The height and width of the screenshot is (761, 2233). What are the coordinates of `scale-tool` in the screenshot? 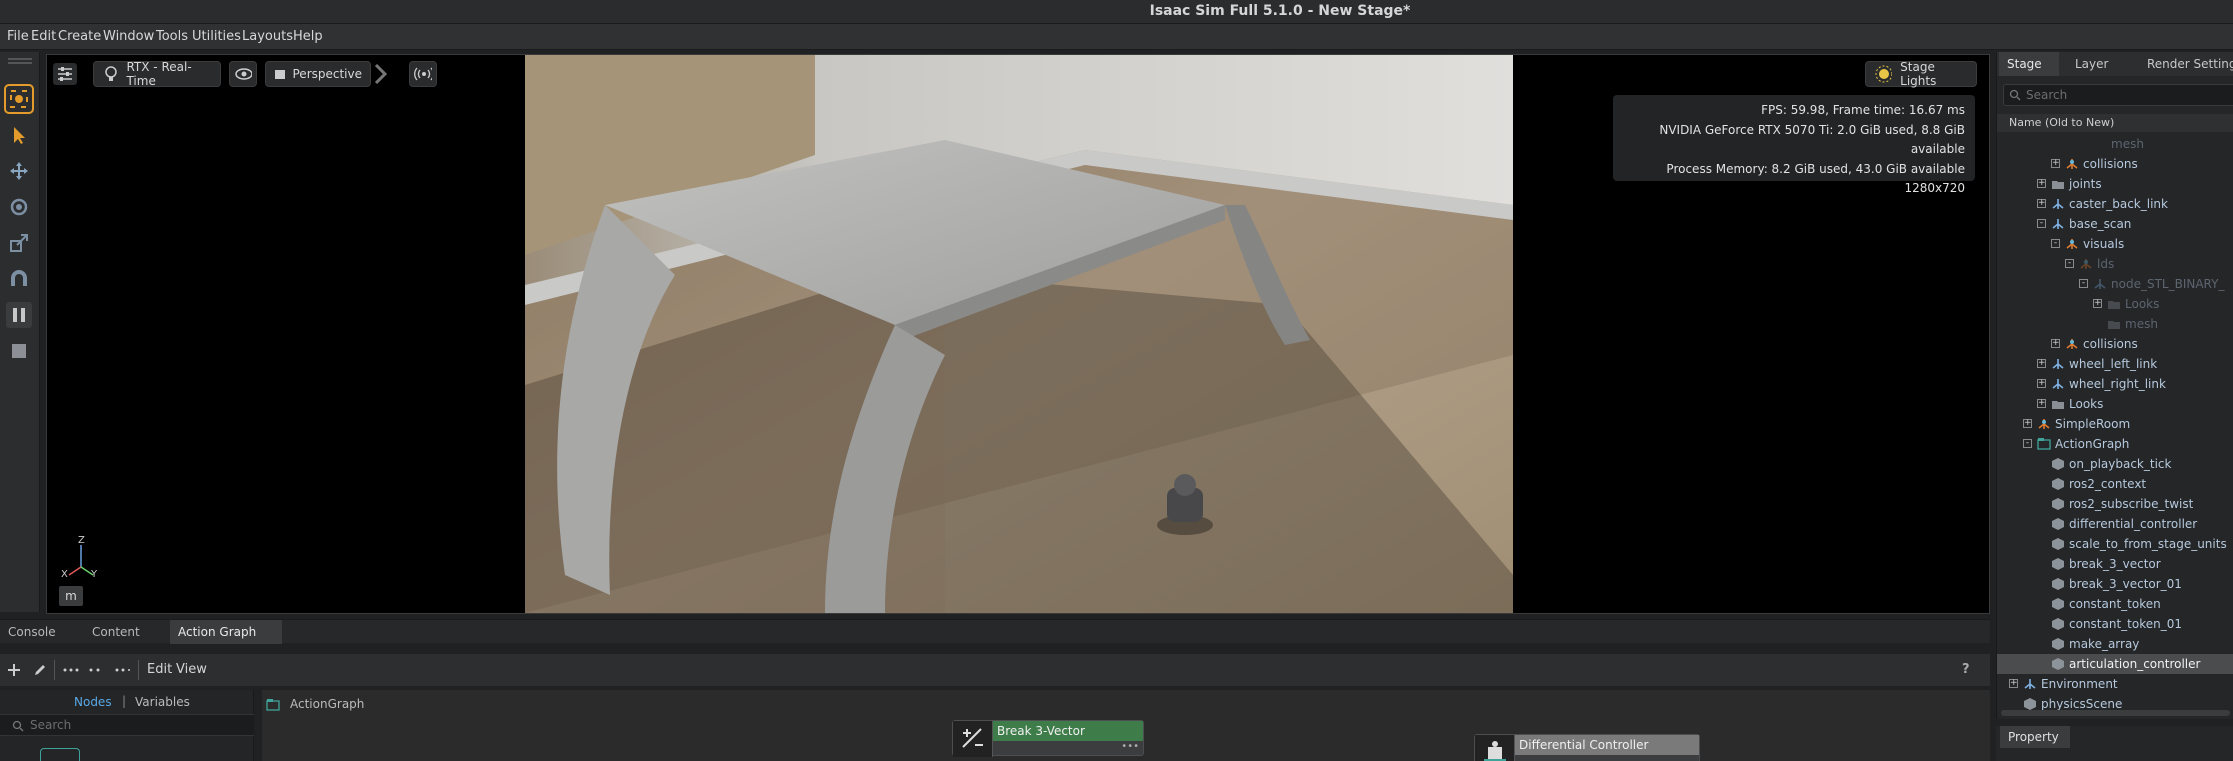 It's located at (19, 243).